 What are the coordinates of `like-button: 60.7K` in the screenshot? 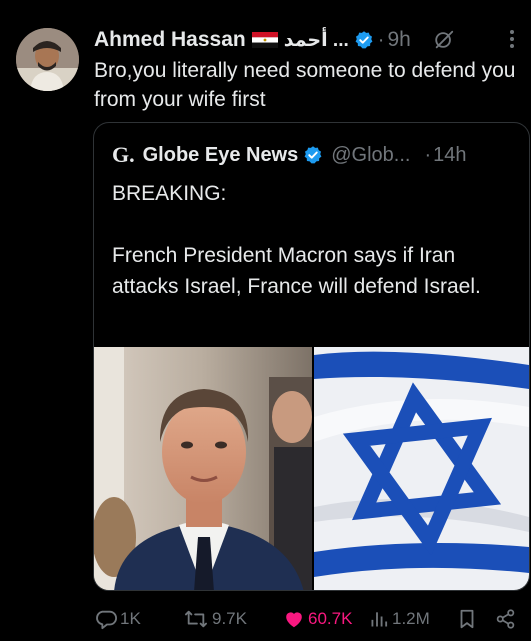 It's located at (322, 619).